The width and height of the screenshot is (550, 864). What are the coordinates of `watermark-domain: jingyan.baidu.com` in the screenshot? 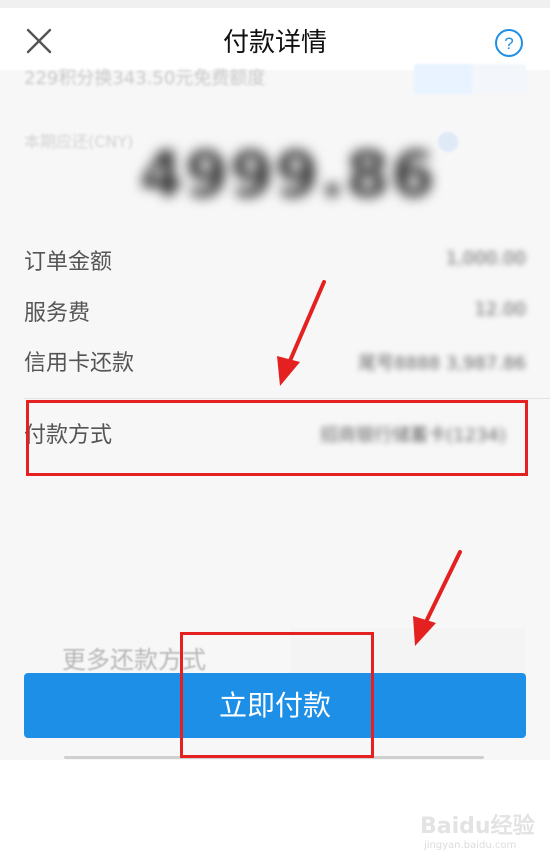 It's located at (470, 845).